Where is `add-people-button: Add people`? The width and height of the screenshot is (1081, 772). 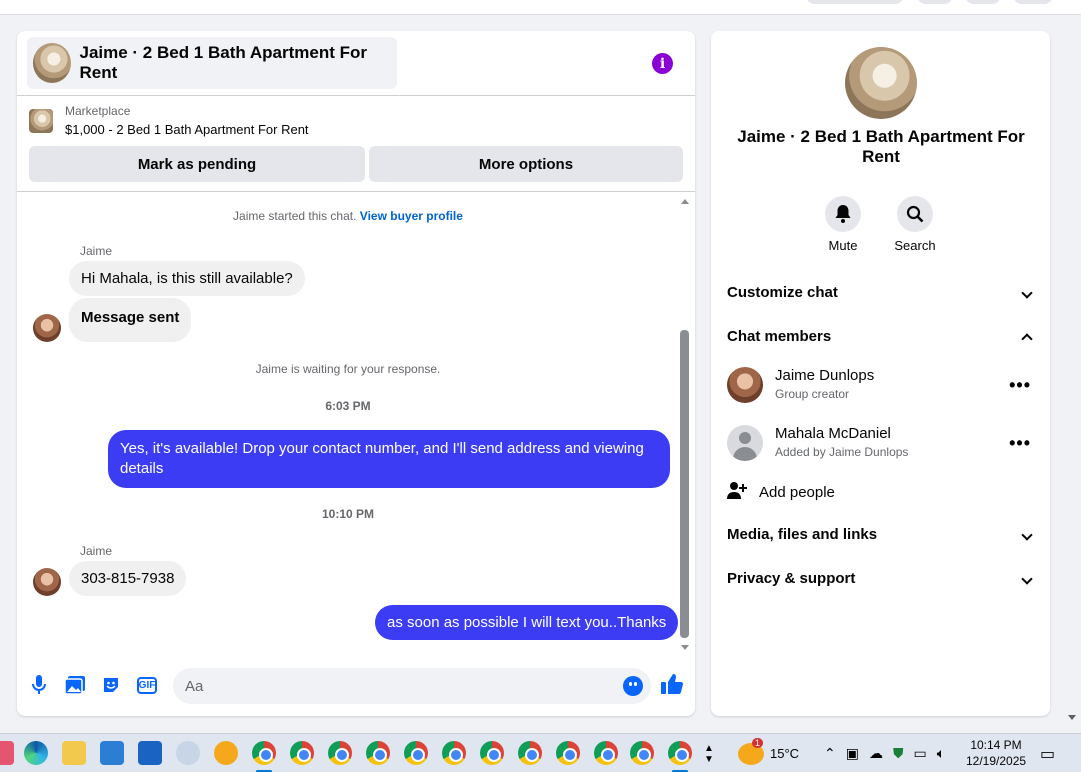 add-people-button: Add people is located at coordinates (781, 492).